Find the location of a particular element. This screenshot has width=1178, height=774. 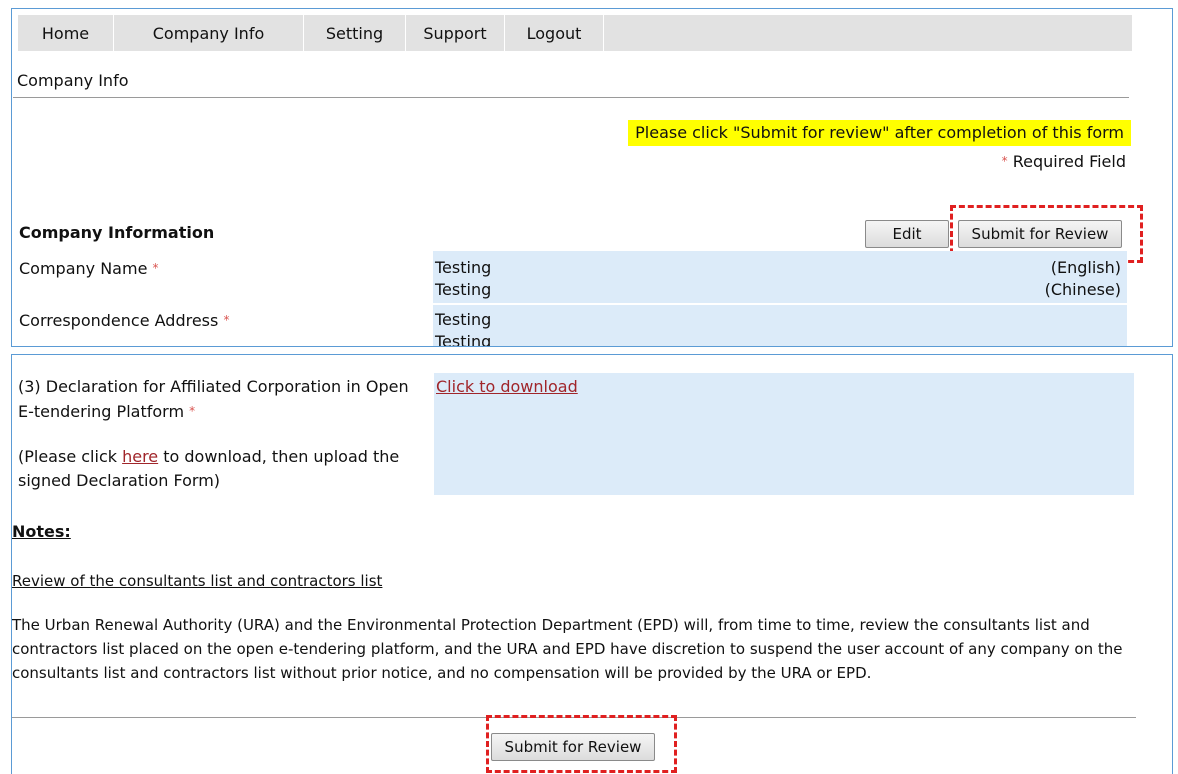

edit-button: Edit is located at coordinates (907, 234).